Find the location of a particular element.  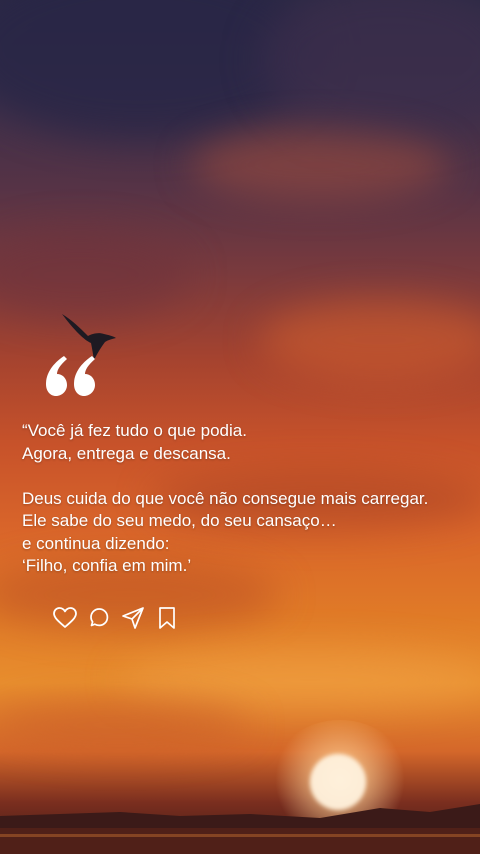

post-actions is located at coordinates (116, 618).